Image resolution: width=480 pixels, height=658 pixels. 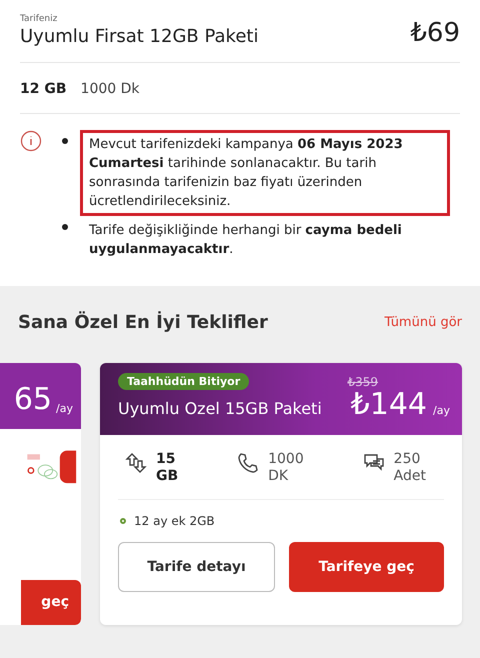 I want to click on arrows-icon, so click(x=136, y=463).